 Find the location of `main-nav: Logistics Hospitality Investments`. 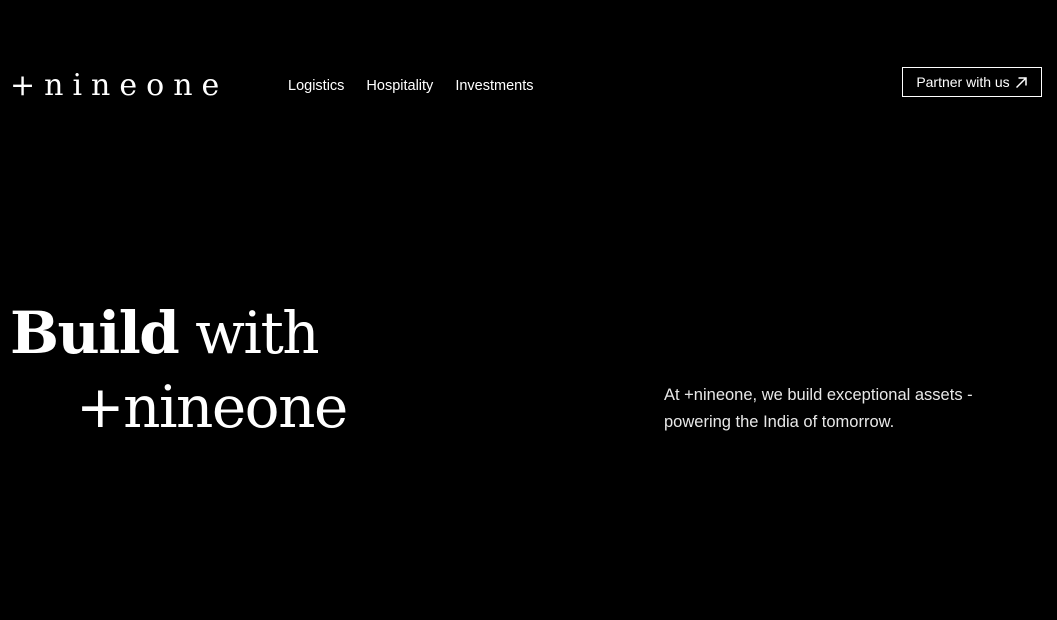

main-nav: Logistics Hospitality Investments is located at coordinates (410, 86).